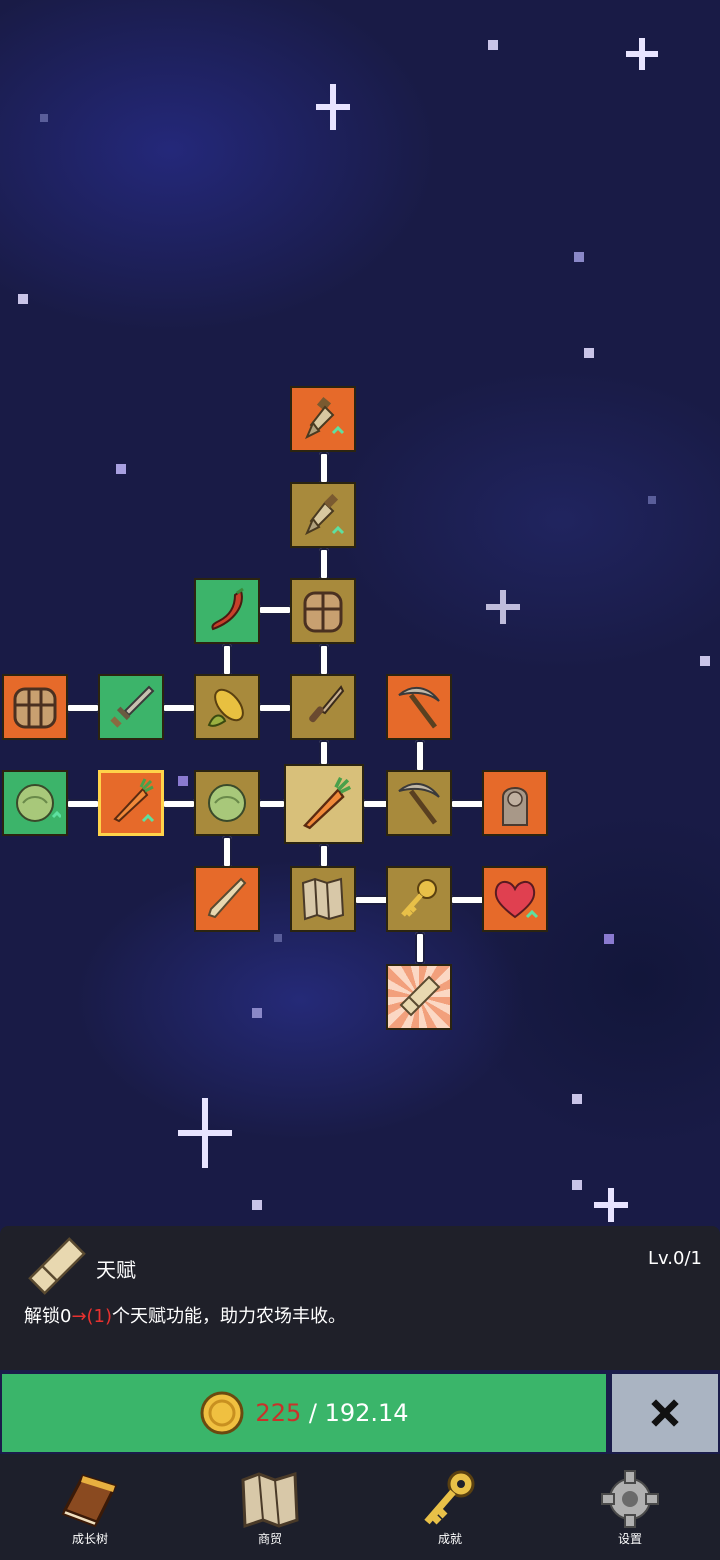 The width and height of the screenshot is (720, 1560). Describe the element at coordinates (89, 1501) in the screenshot. I see `book-icon` at that location.